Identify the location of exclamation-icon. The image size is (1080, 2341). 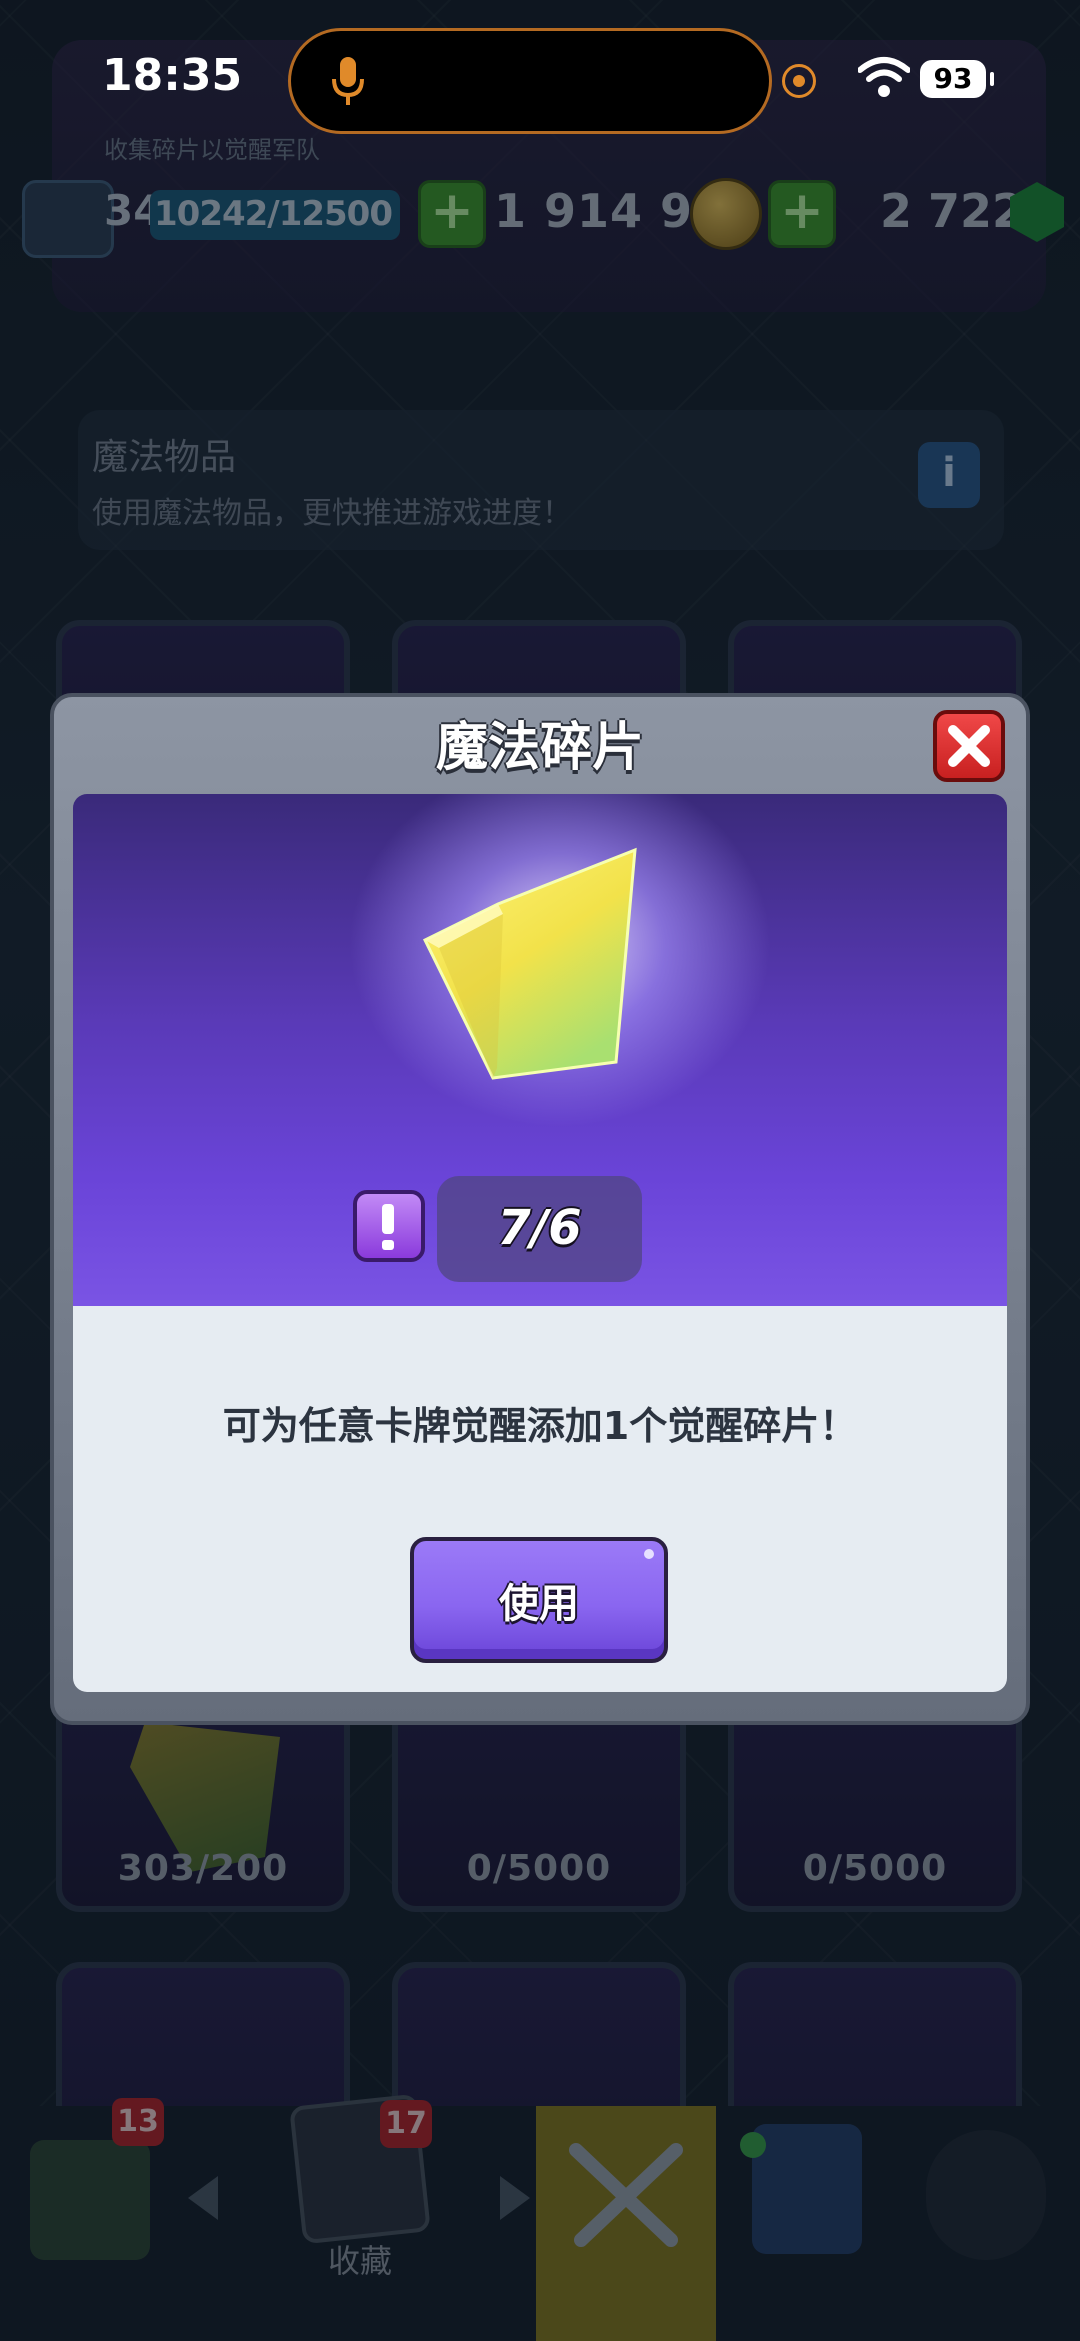
(389, 1226).